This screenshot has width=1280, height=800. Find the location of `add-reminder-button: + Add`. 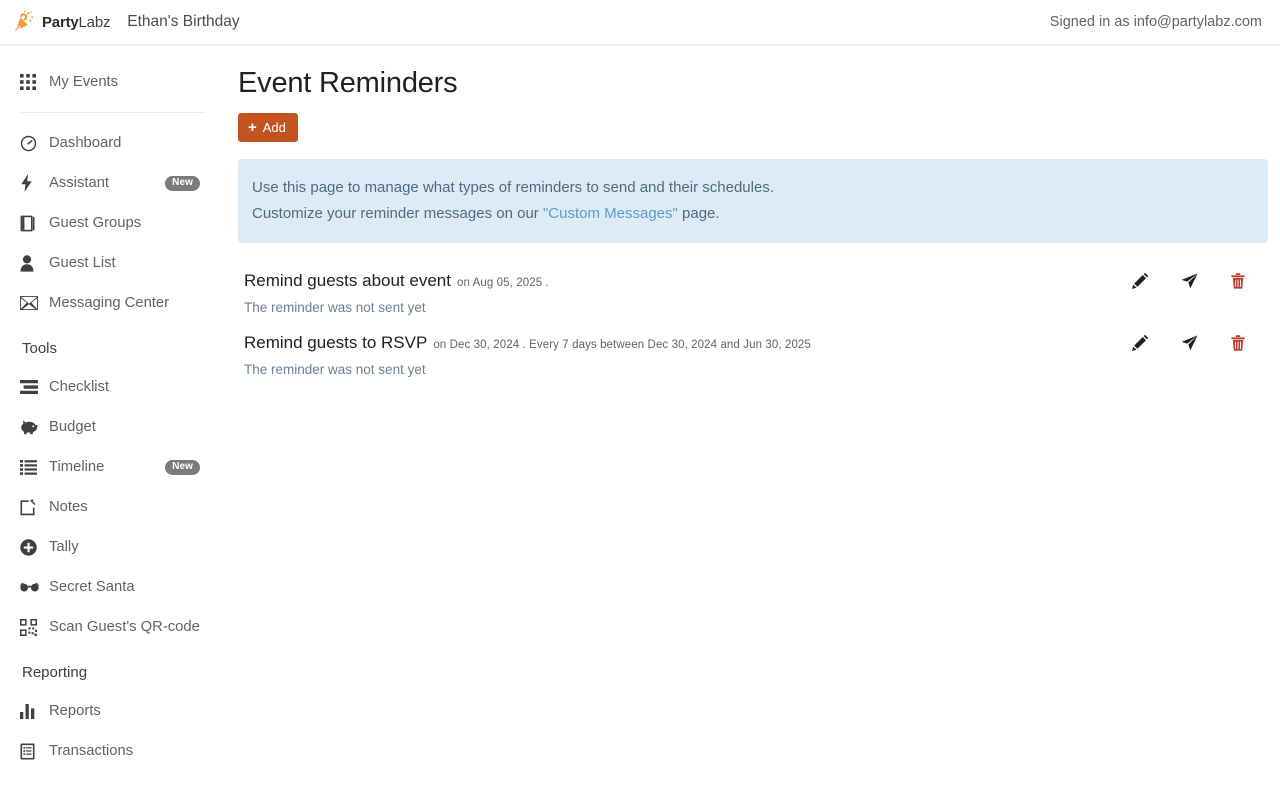

add-reminder-button: + Add is located at coordinates (268, 127).